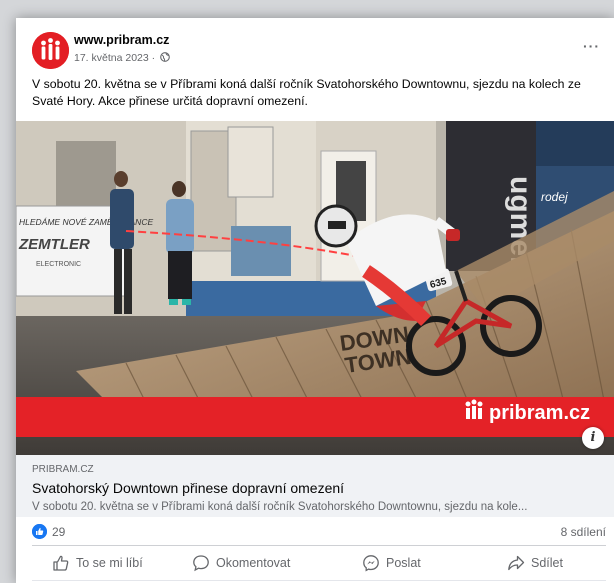 Image resolution: width=614 pixels, height=583 pixels. I want to click on post-date: 17. května 2023 ·, so click(122, 58).